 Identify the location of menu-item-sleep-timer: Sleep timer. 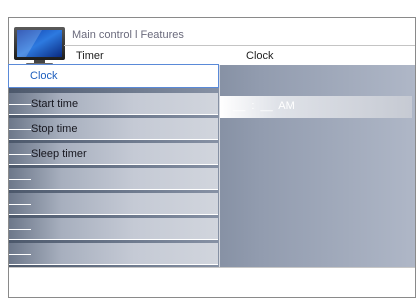
(113, 154).